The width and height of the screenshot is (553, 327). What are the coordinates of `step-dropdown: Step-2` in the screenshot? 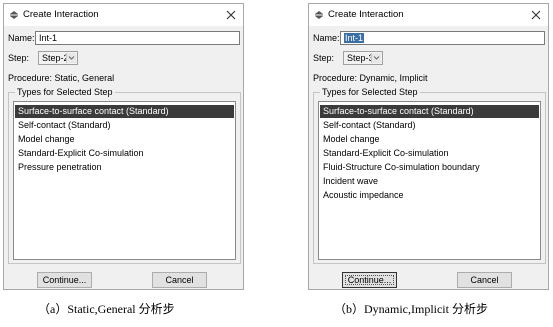 It's located at (58, 58).